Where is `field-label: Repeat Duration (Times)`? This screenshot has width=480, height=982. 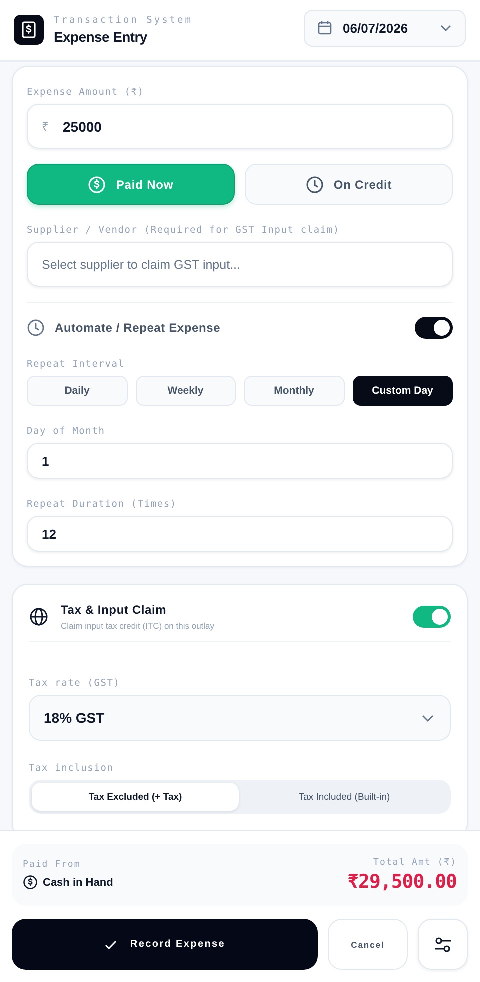 field-label: Repeat Duration (Times) is located at coordinates (102, 504).